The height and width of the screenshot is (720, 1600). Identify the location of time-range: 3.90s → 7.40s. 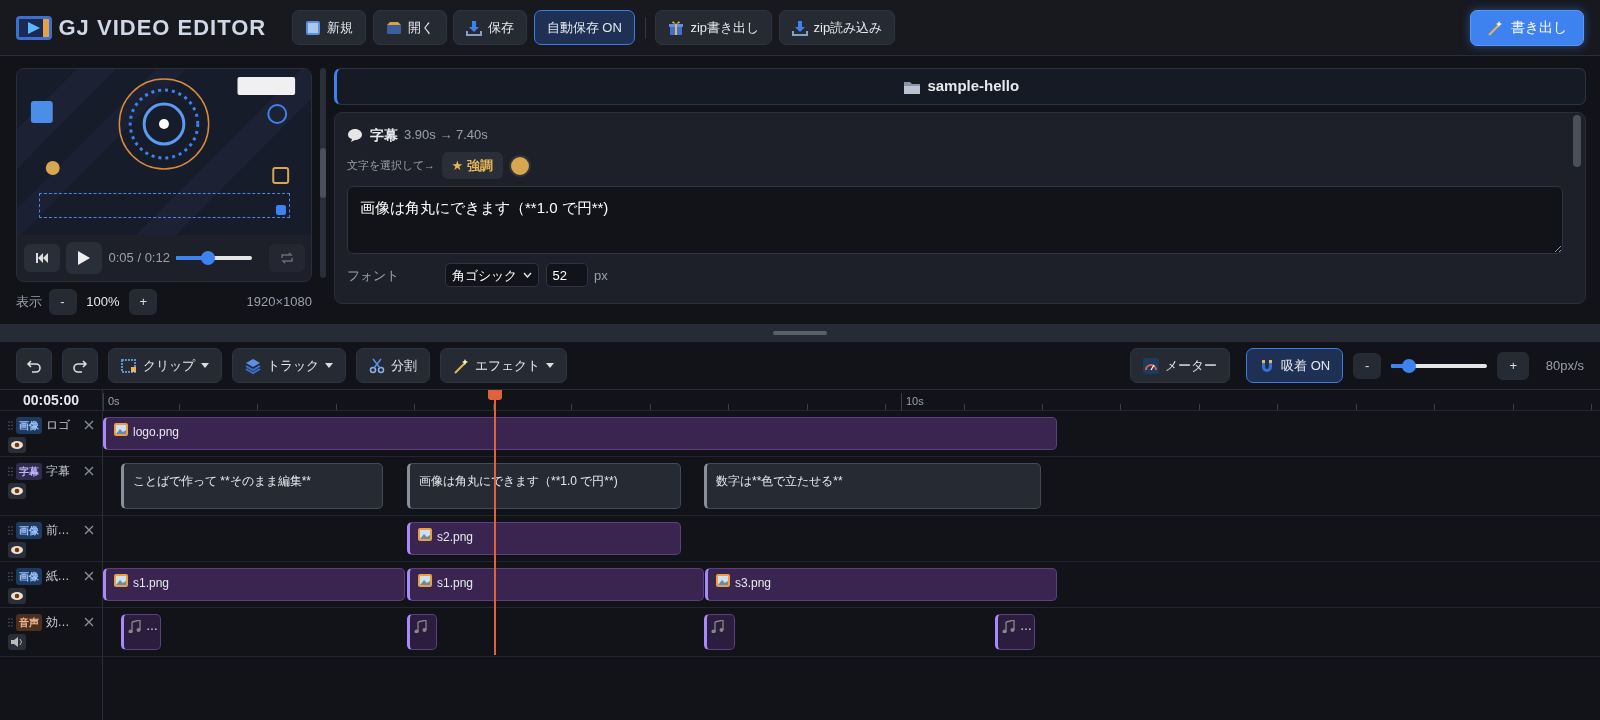
(446, 135).